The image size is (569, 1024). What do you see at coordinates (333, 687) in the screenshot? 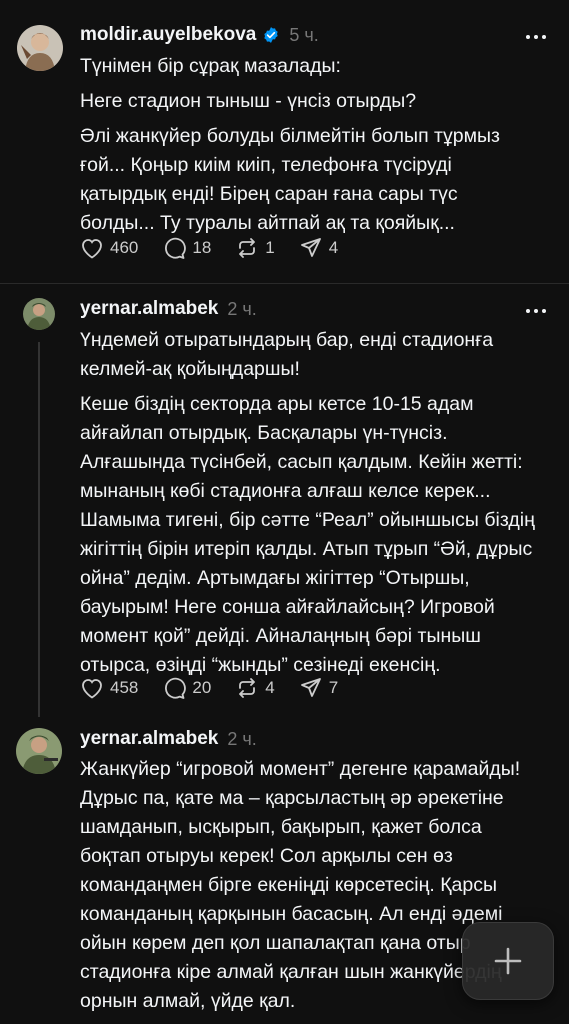
I see `share-count: 7` at bounding box center [333, 687].